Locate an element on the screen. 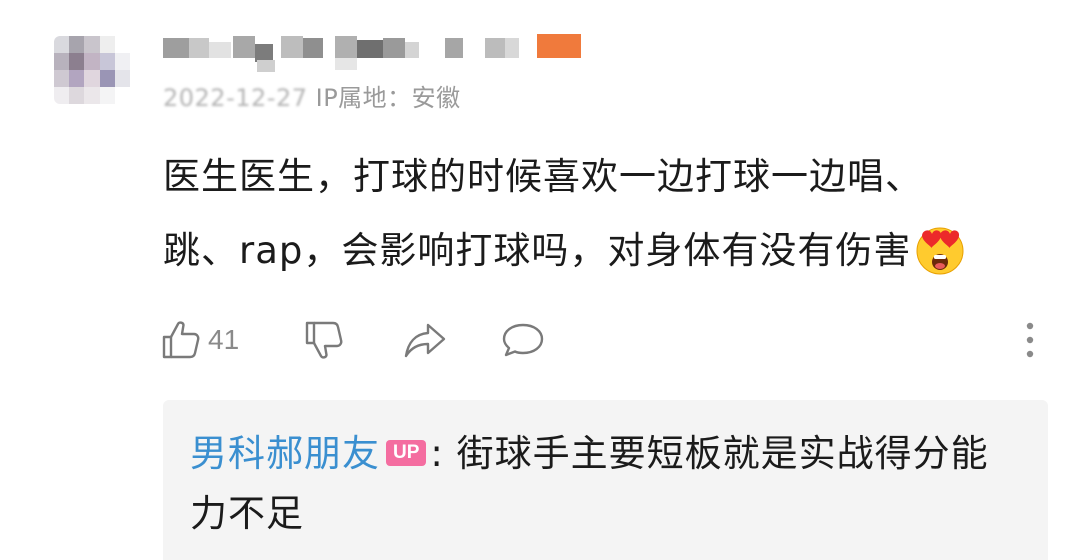 The height and width of the screenshot is (560, 1080). comment-line-2: 跳、rap，会影响打球吗，对身体有没有伤害 is located at coordinates (603, 251).